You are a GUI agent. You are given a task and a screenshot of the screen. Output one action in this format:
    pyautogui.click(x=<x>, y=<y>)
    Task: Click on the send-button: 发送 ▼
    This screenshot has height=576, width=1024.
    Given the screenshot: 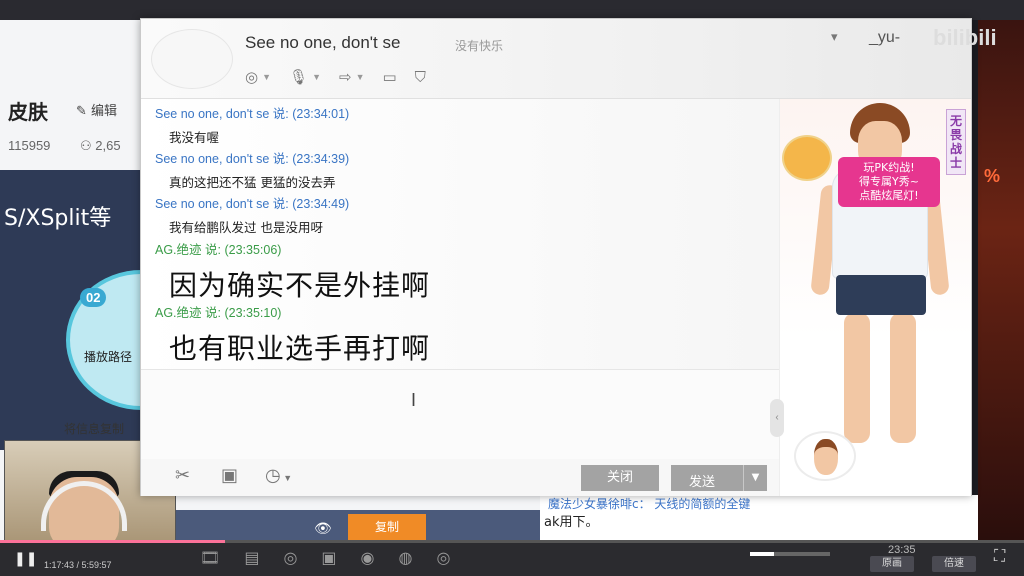 What is the action you would take?
    pyautogui.click(x=719, y=478)
    